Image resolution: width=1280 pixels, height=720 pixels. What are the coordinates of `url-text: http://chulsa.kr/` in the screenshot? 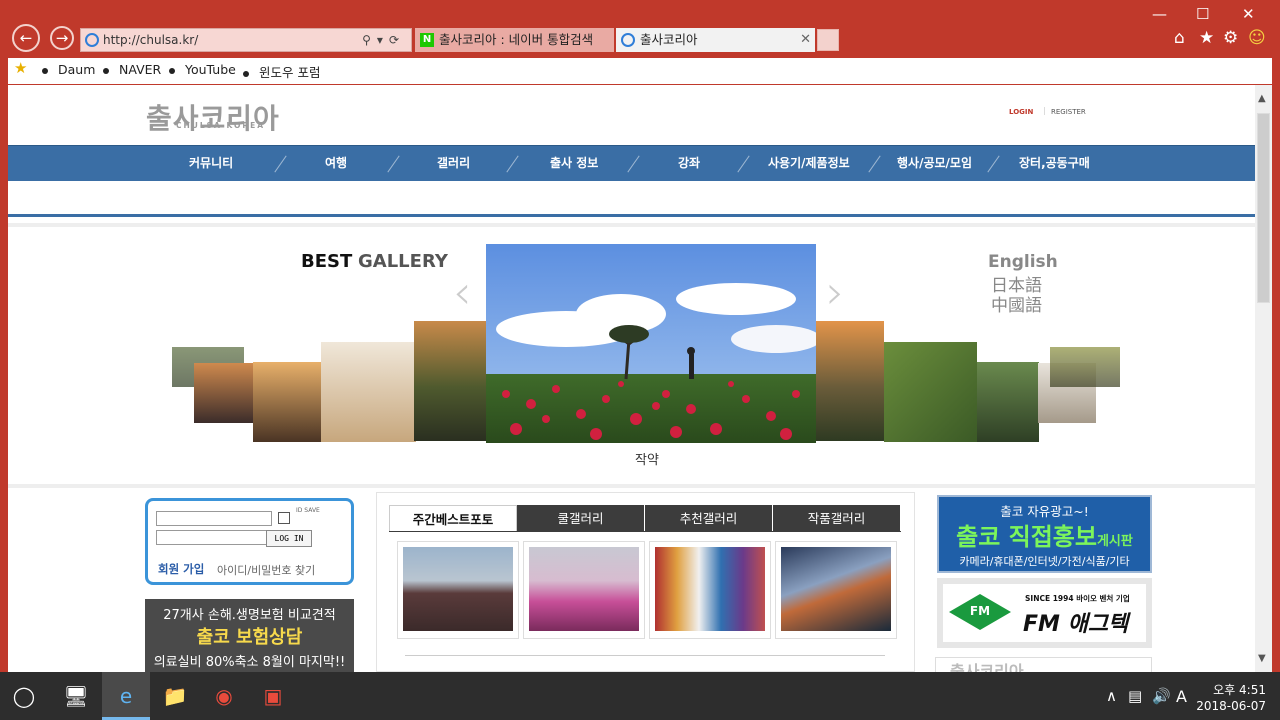 It's located at (151, 40).